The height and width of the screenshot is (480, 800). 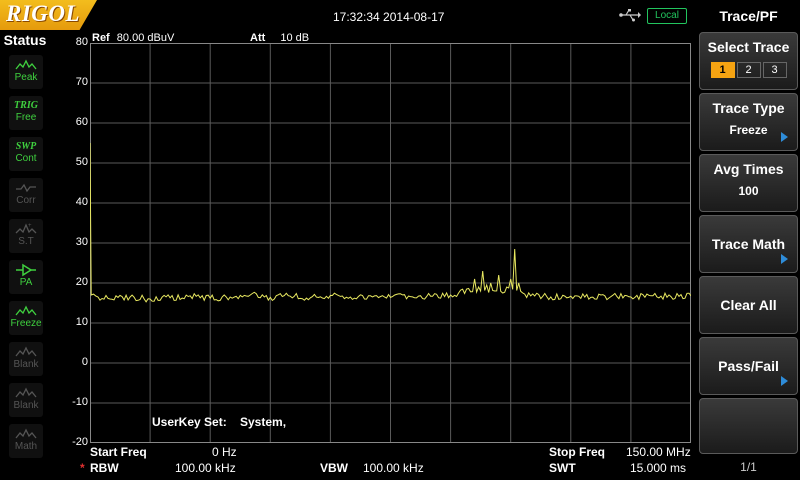 I want to click on trace-math-button: Trace Math, so click(x=748, y=244).